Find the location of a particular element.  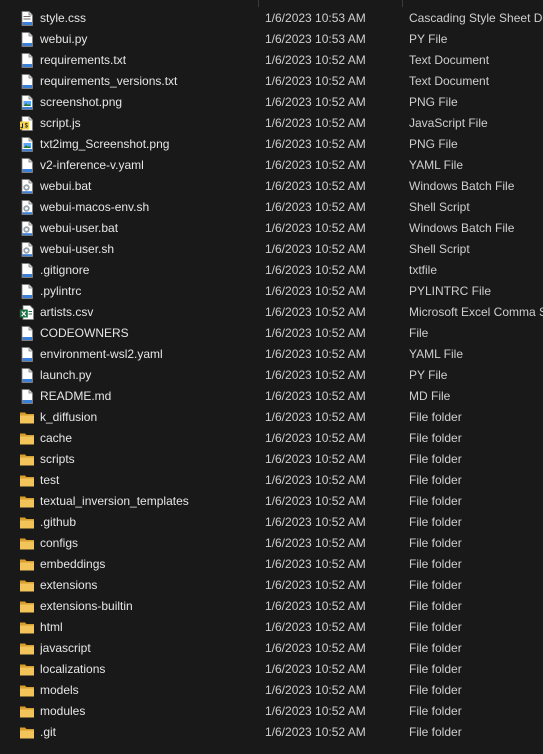

file-name: cache is located at coordinates (56, 438).